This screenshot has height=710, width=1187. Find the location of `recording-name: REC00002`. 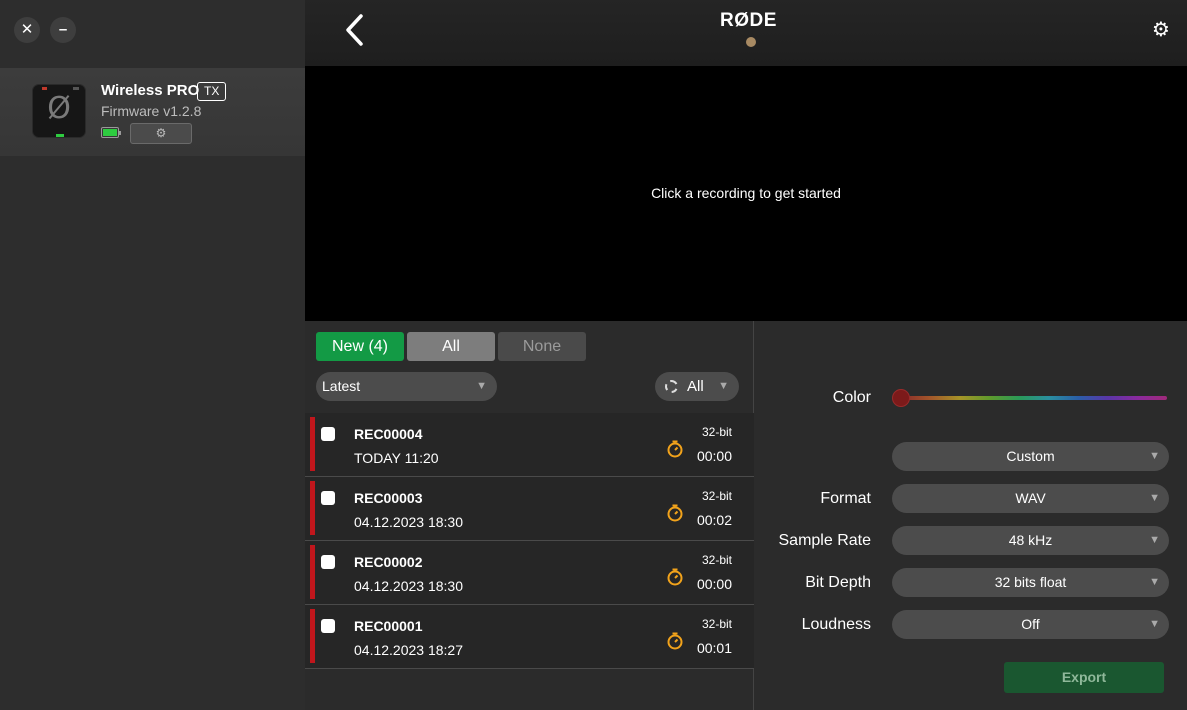

recording-name: REC00002 is located at coordinates (388, 562).